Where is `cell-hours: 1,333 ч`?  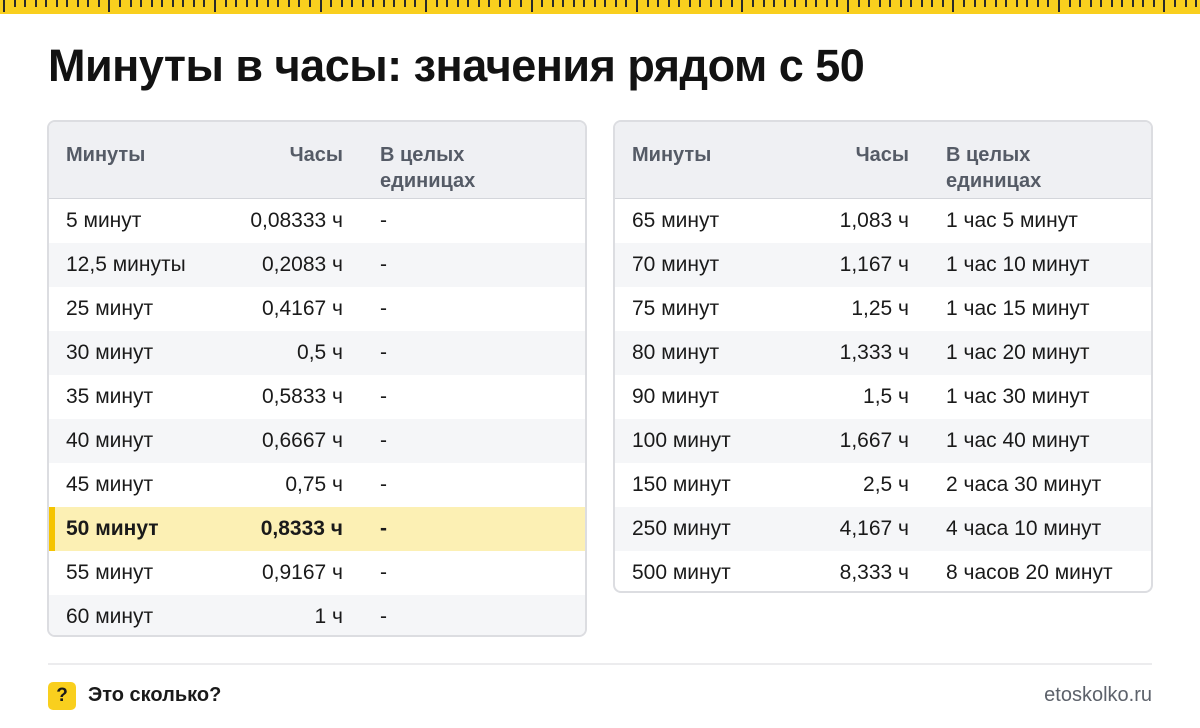 cell-hours: 1,333 ч is located at coordinates (874, 352).